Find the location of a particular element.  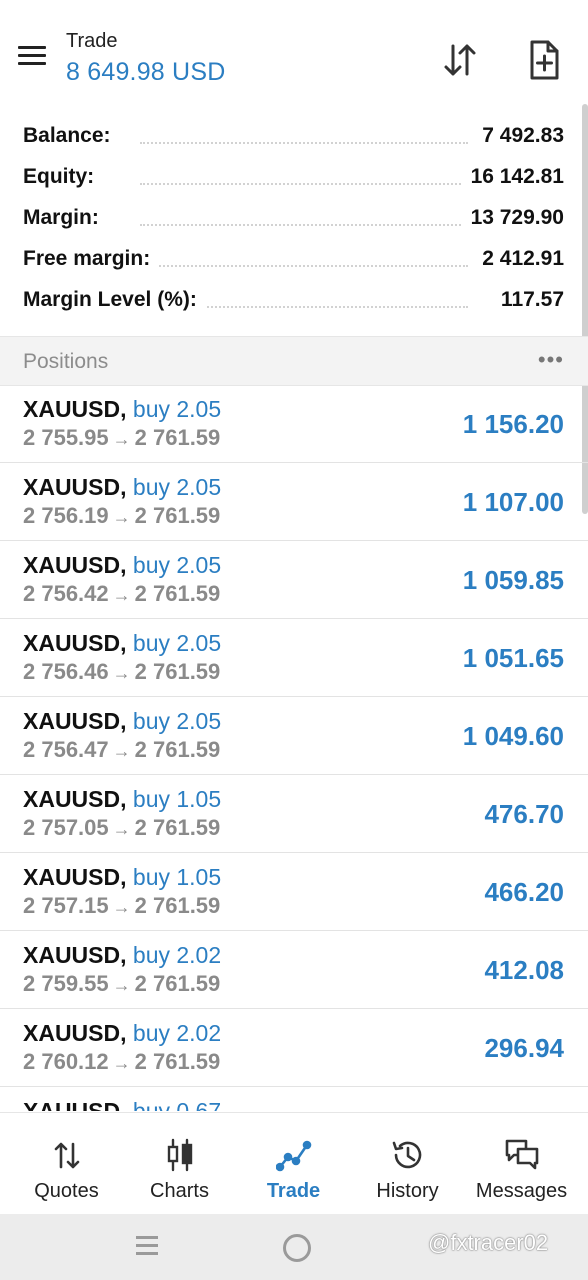

positions-title: Positions is located at coordinates (66, 361).